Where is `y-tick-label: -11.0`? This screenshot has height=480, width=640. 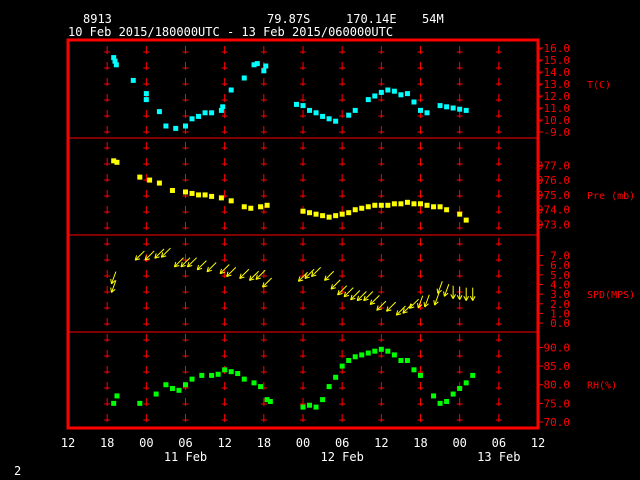 y-tick-label: -11.0 is located at coordinates (553, 108).